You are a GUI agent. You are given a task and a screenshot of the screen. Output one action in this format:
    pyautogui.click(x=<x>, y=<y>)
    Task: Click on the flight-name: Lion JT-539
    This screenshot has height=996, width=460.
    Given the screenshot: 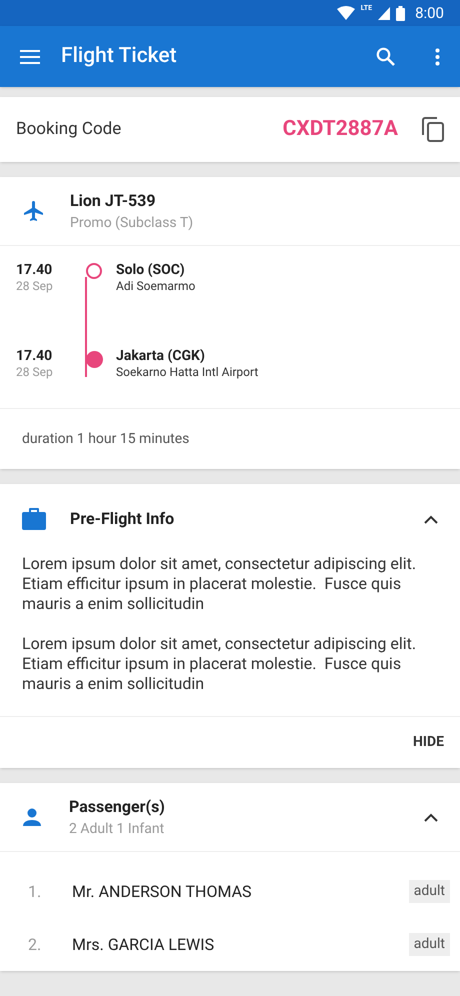 What is the action you would take?
    pyautogui.click(x=113, y=201)
    